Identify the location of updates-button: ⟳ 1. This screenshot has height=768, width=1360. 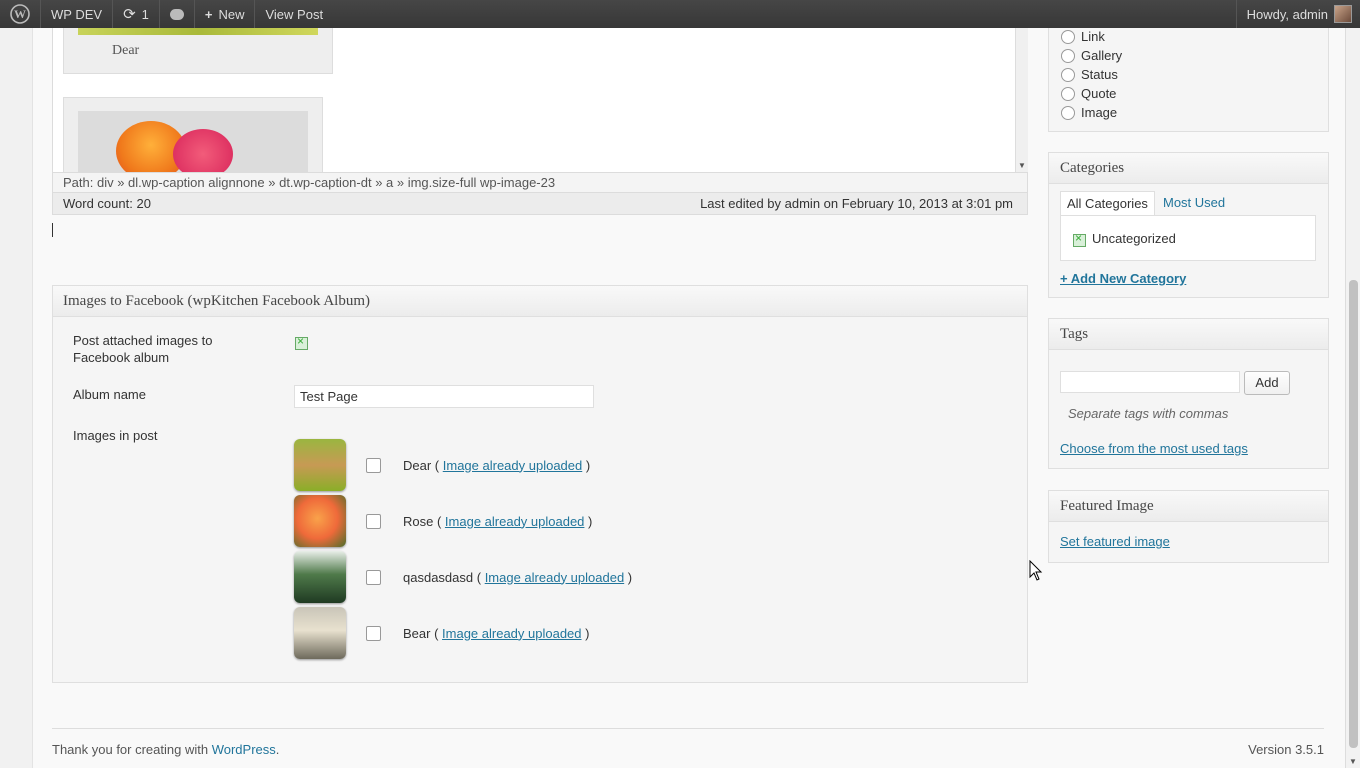
(136, 14).